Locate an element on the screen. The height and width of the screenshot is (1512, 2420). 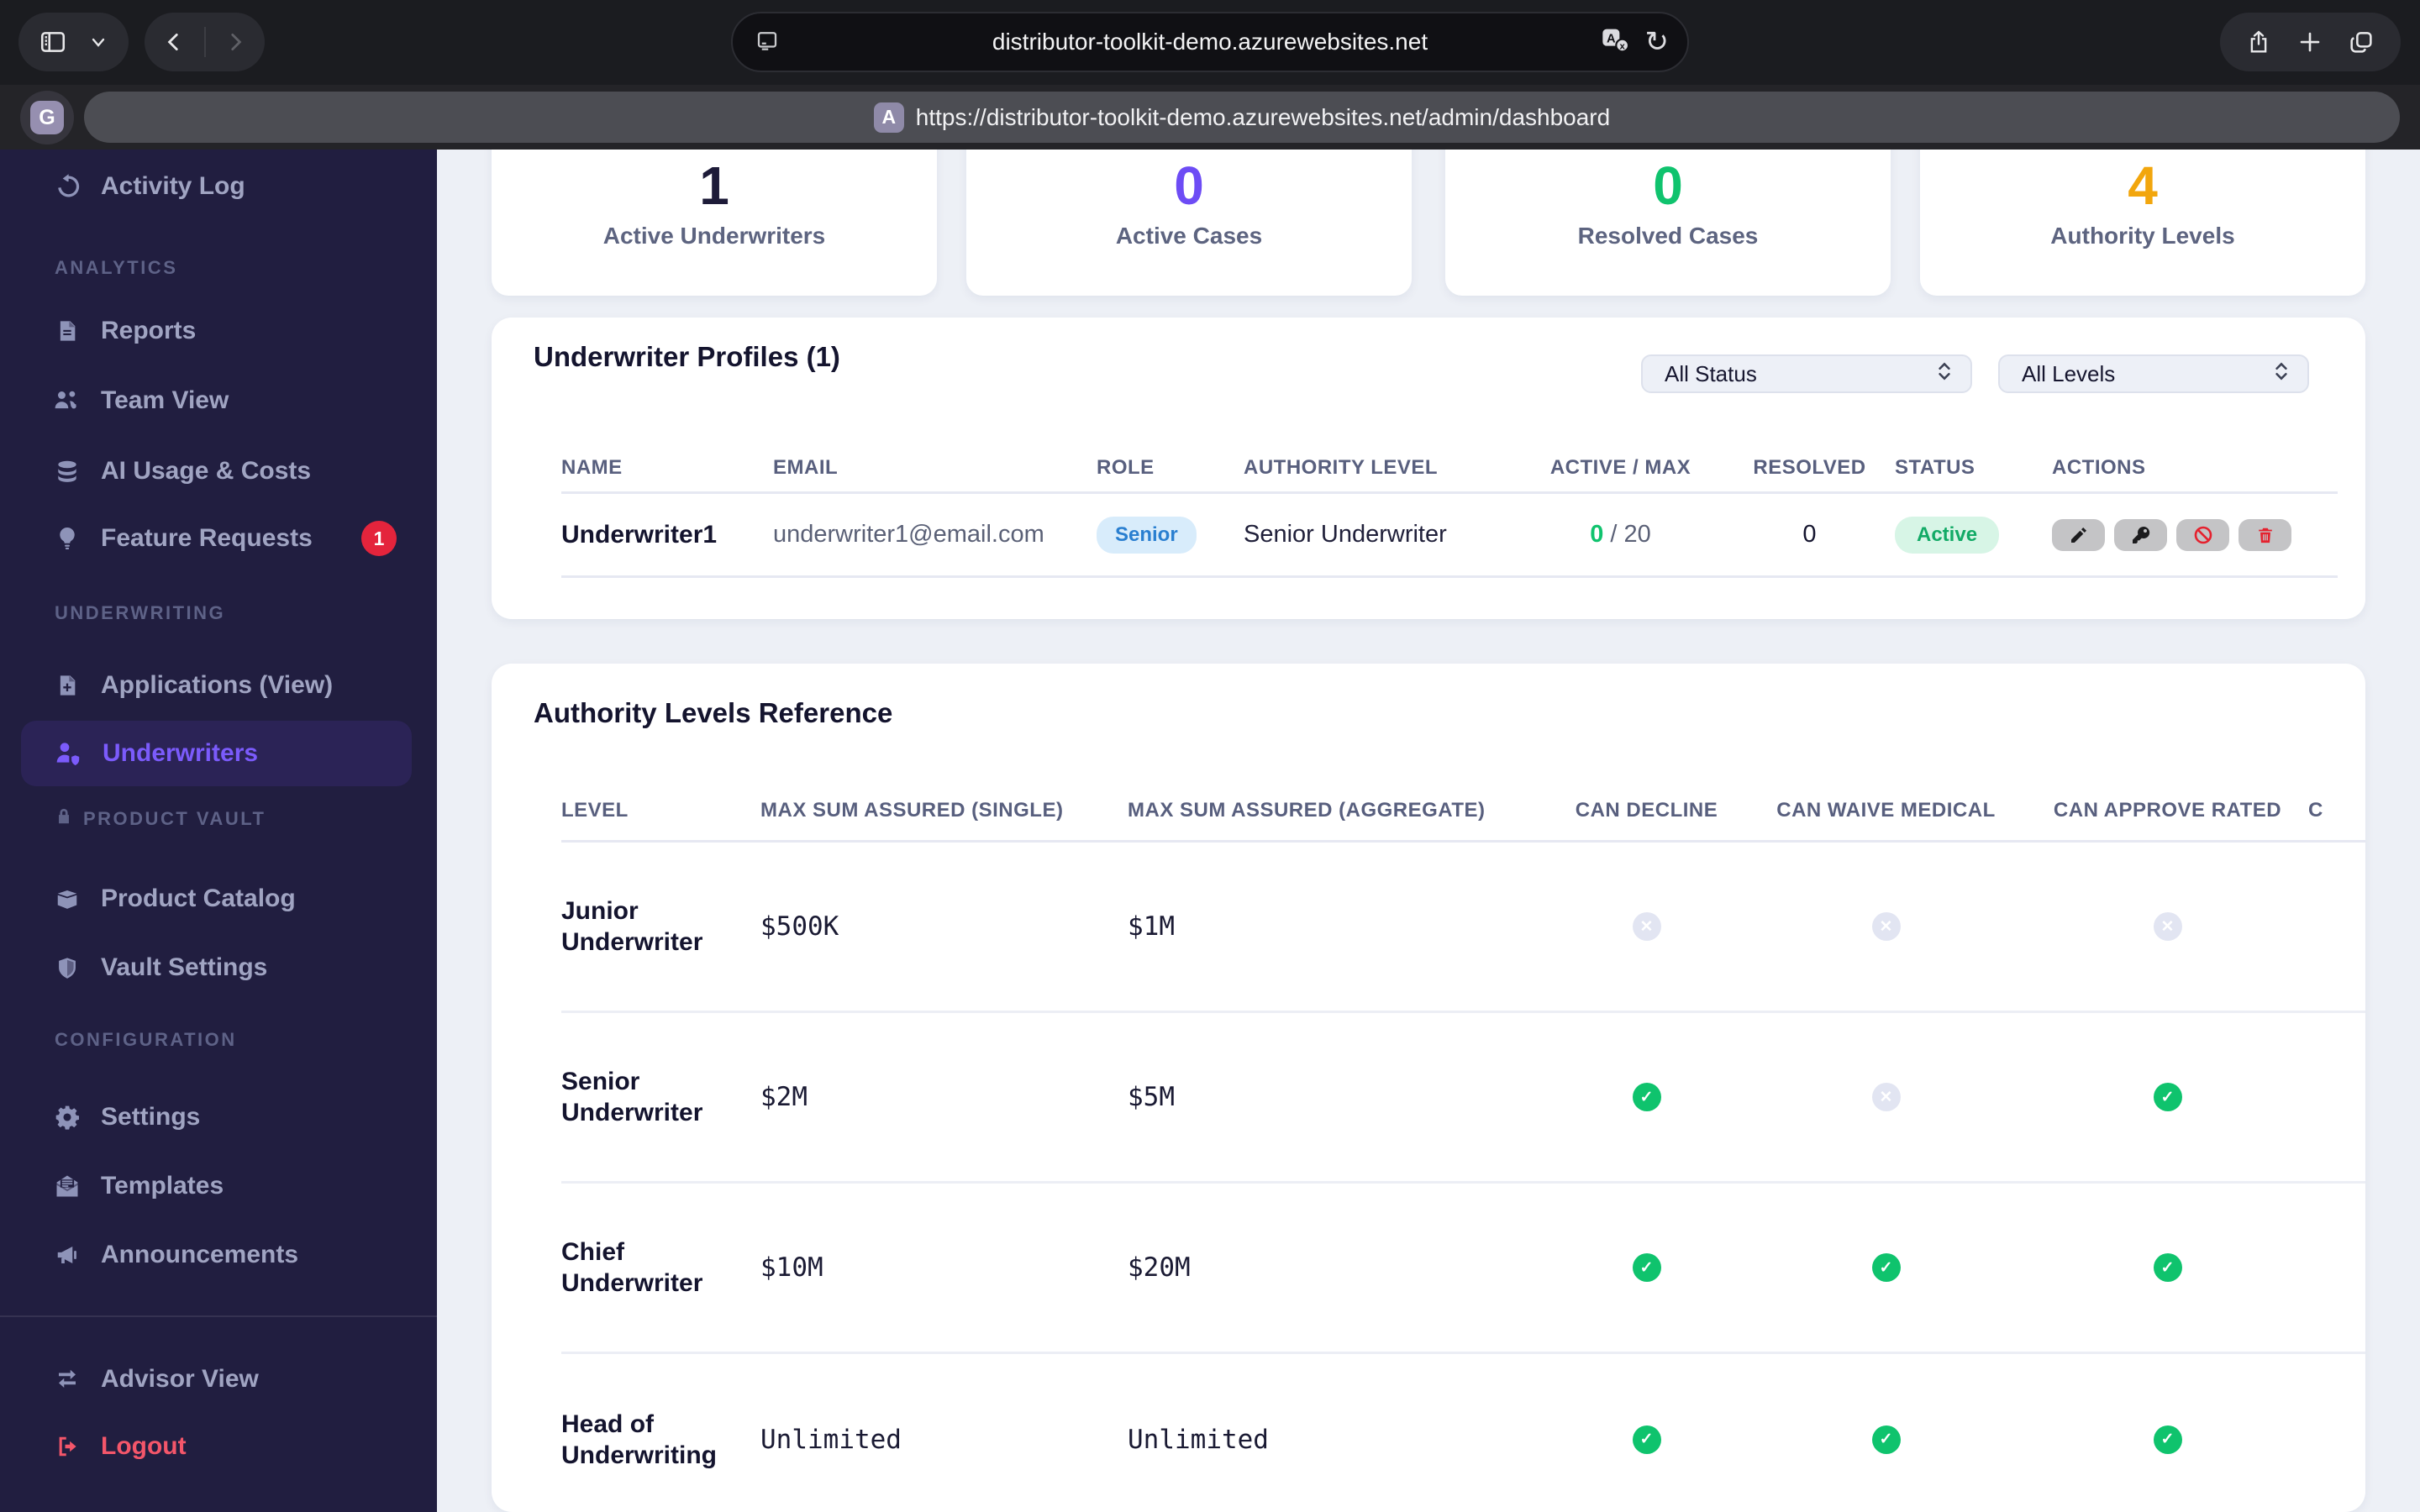
reload-icon: ↻ is located at coordinates (1657, 42).